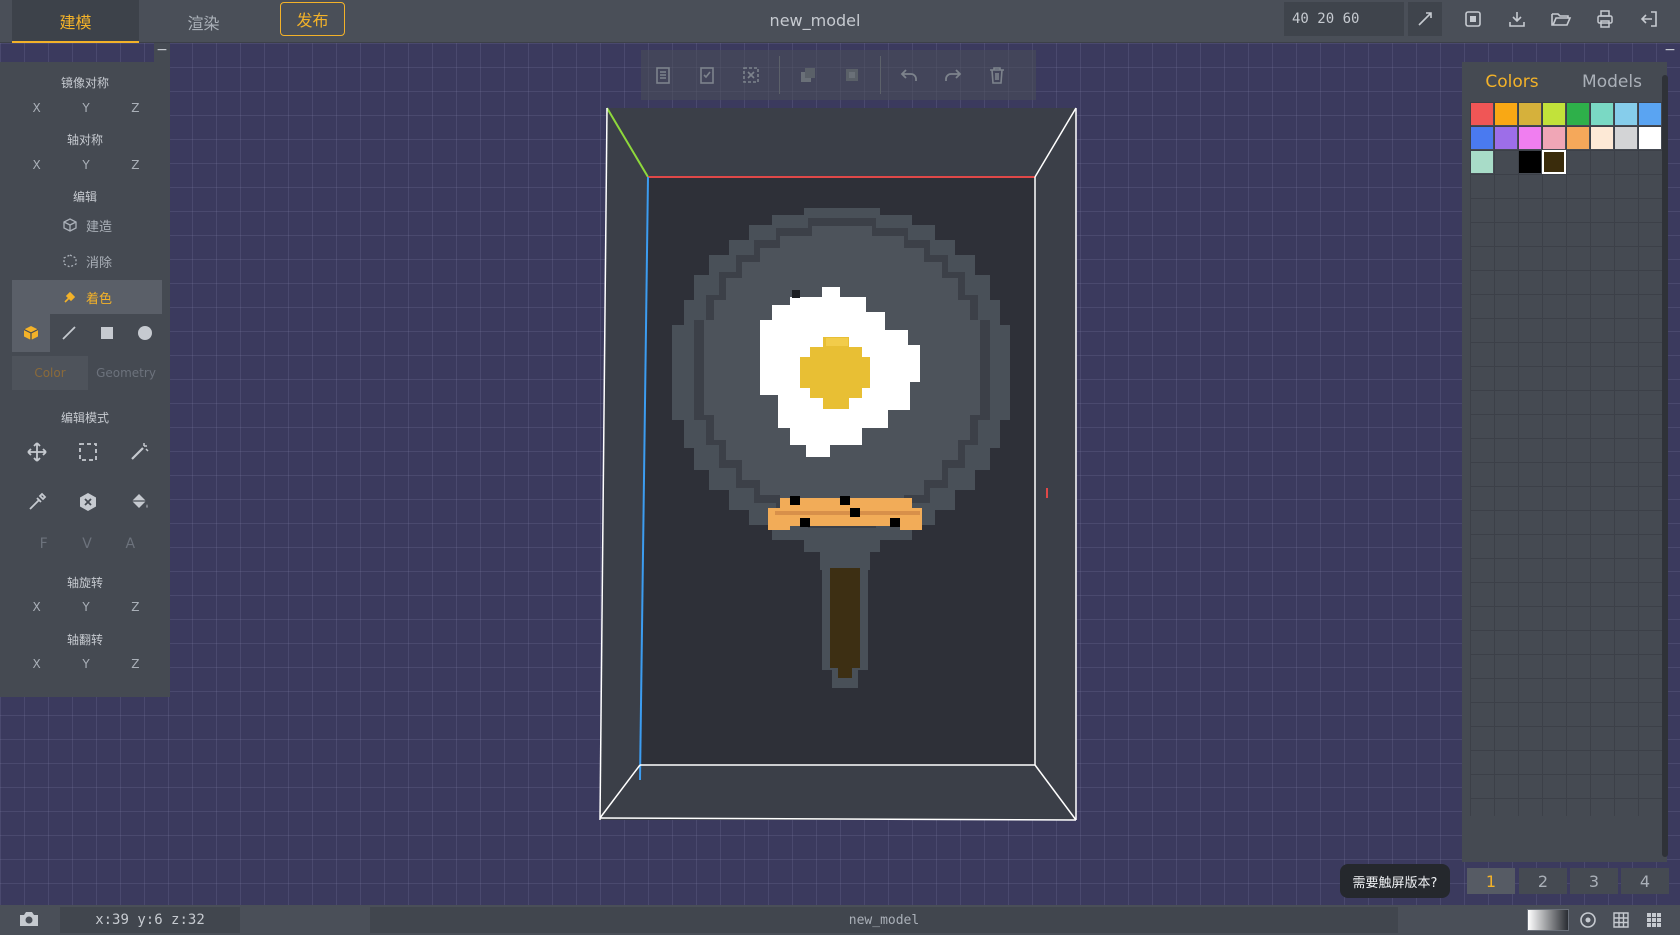 Image resolution: width=1680 pixels, height=935 pixels. What do you see at coordinates (135, 607) in the screenshot?
I see `rotate-z: Z` at bounding box center [135, 607].